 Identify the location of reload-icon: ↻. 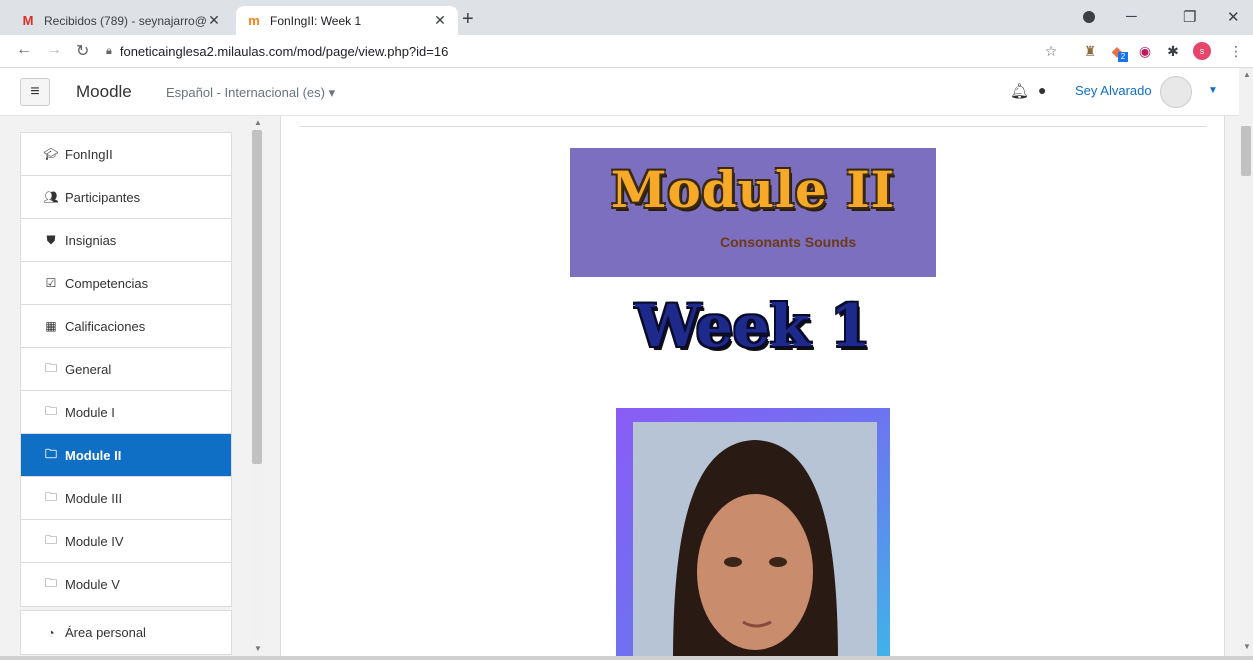
(82, 51).